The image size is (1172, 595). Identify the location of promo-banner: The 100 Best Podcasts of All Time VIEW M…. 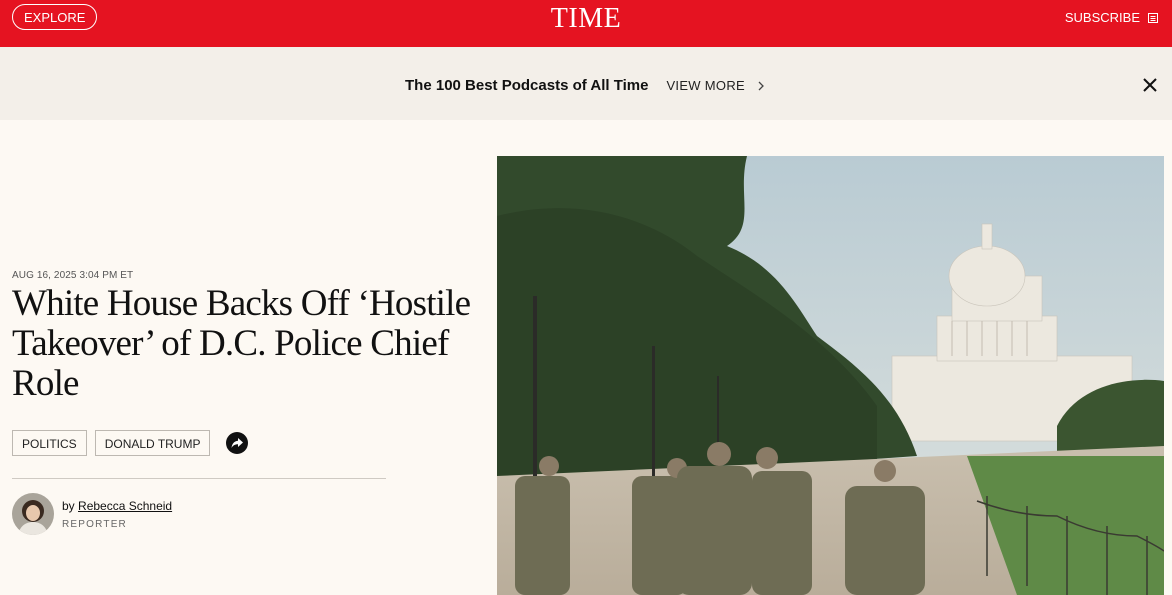
(586, 83).